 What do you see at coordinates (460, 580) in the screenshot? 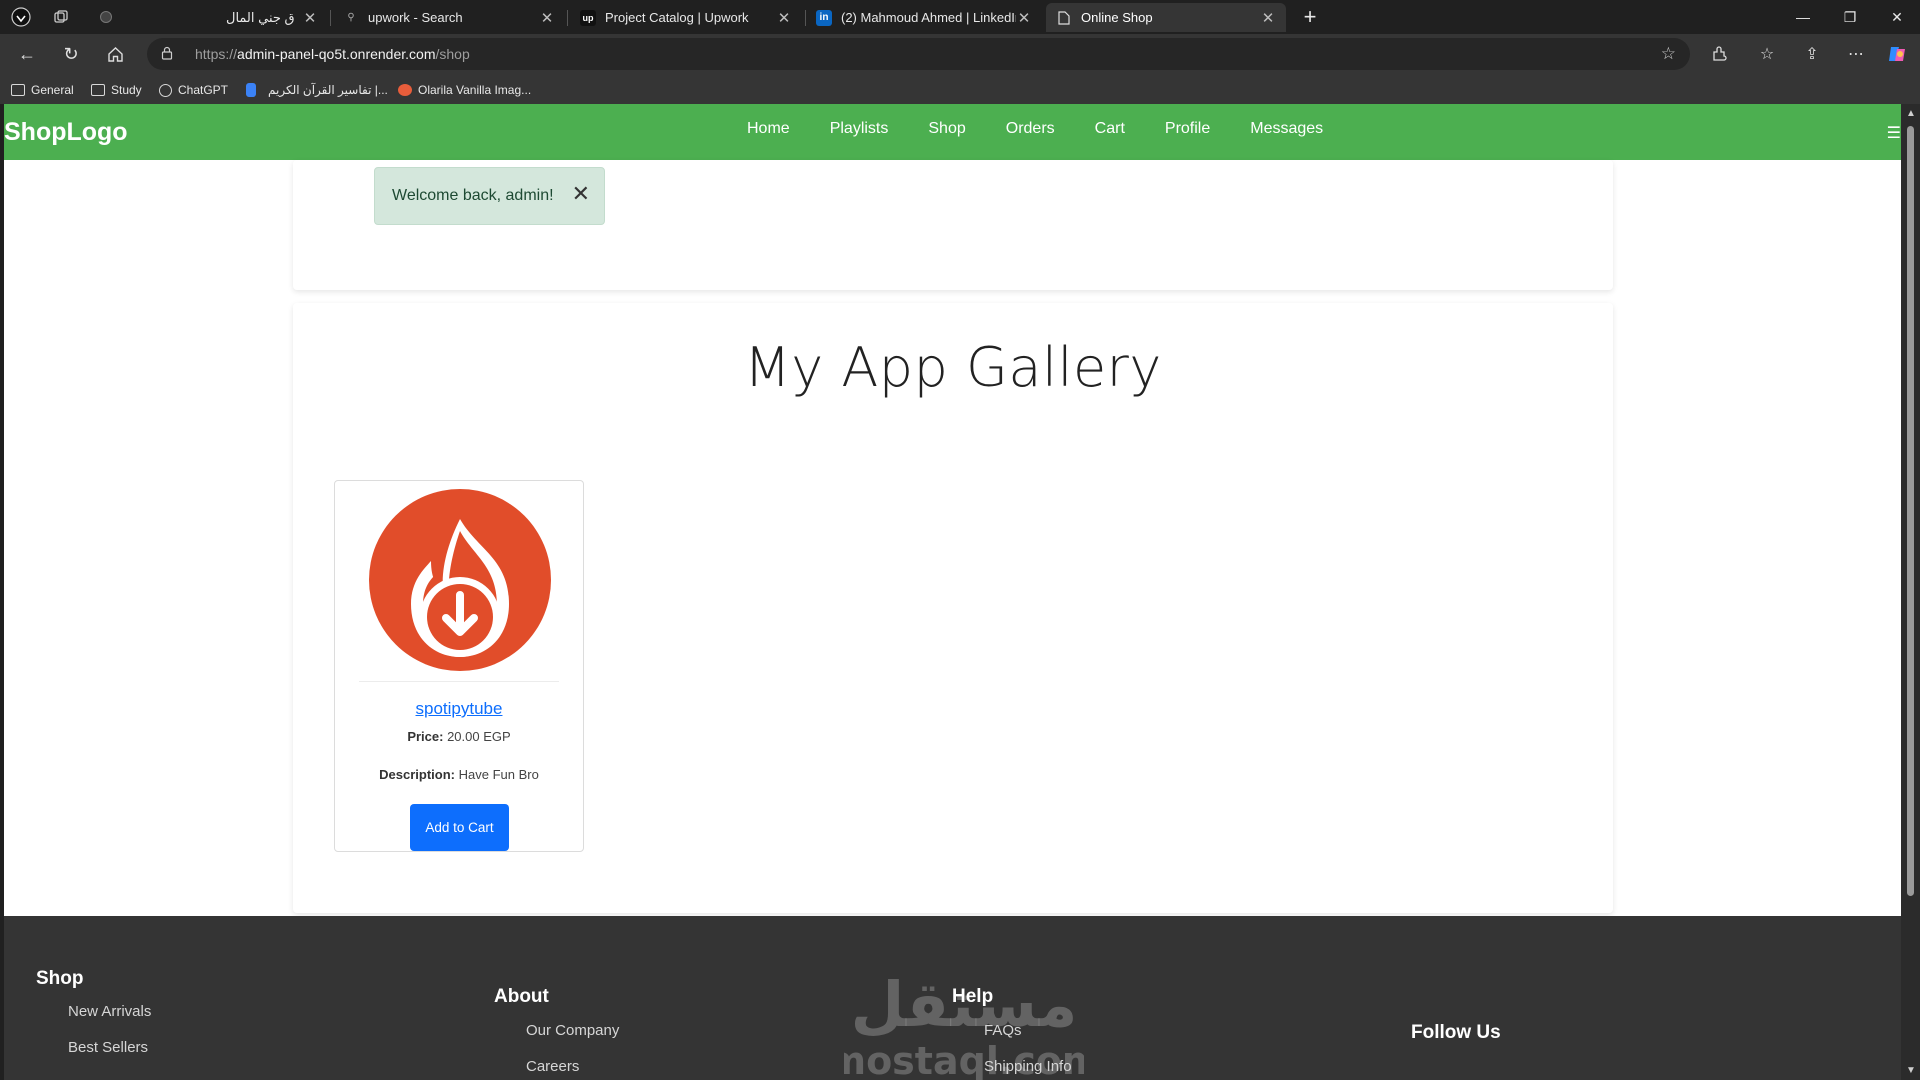
I see `app-logo-image` at bounding box center [460, 580].